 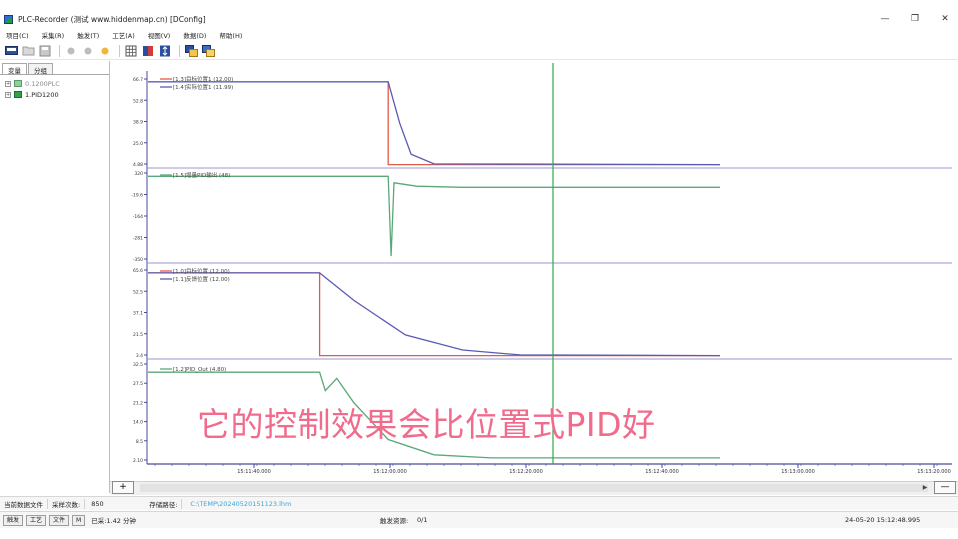 I want to click on y-tick-label: -350, so click(x=138, y=260).